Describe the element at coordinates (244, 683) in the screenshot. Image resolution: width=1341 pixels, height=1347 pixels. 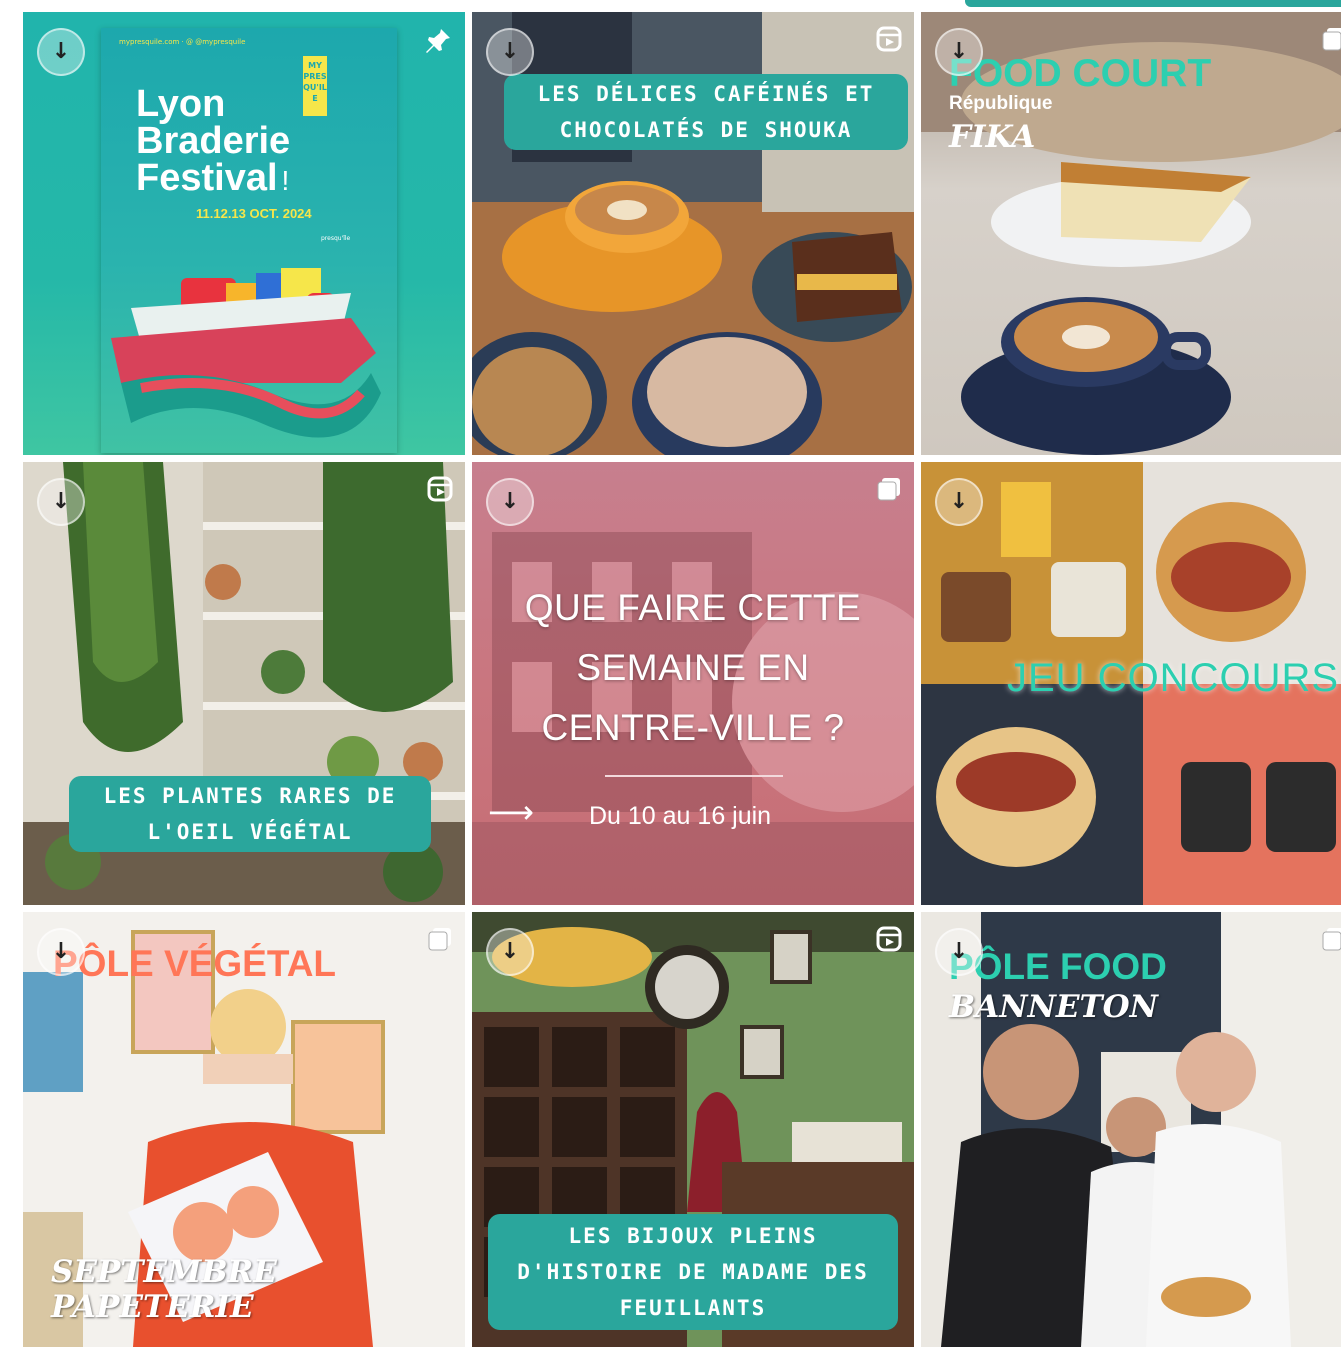
I see `post-tile-oeil-vegetal: ↓ LES PLANTES RARES DE L'OEIL VÉGÉTAL` at that location.